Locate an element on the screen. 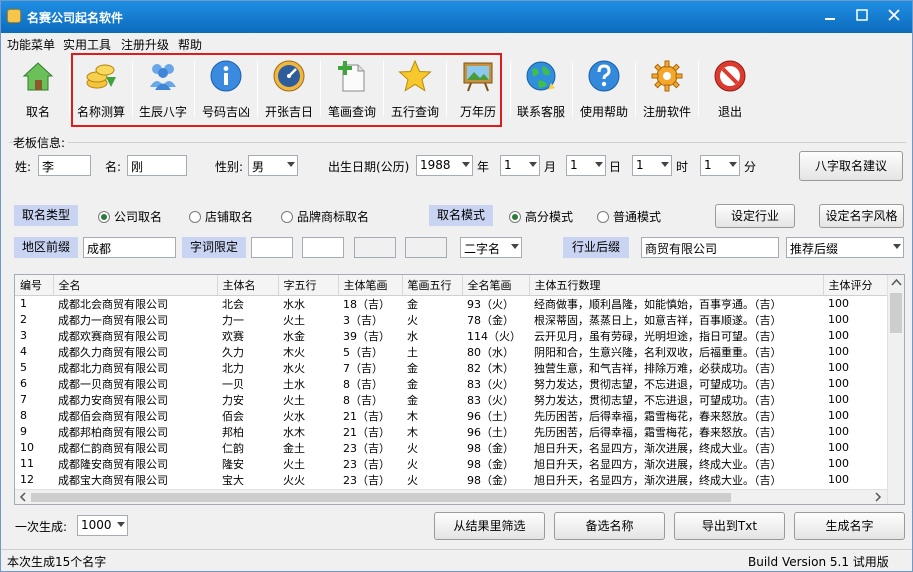 The image size is (913, 572). radio-label: 店铺取名 is located at coordinates (229, 217).